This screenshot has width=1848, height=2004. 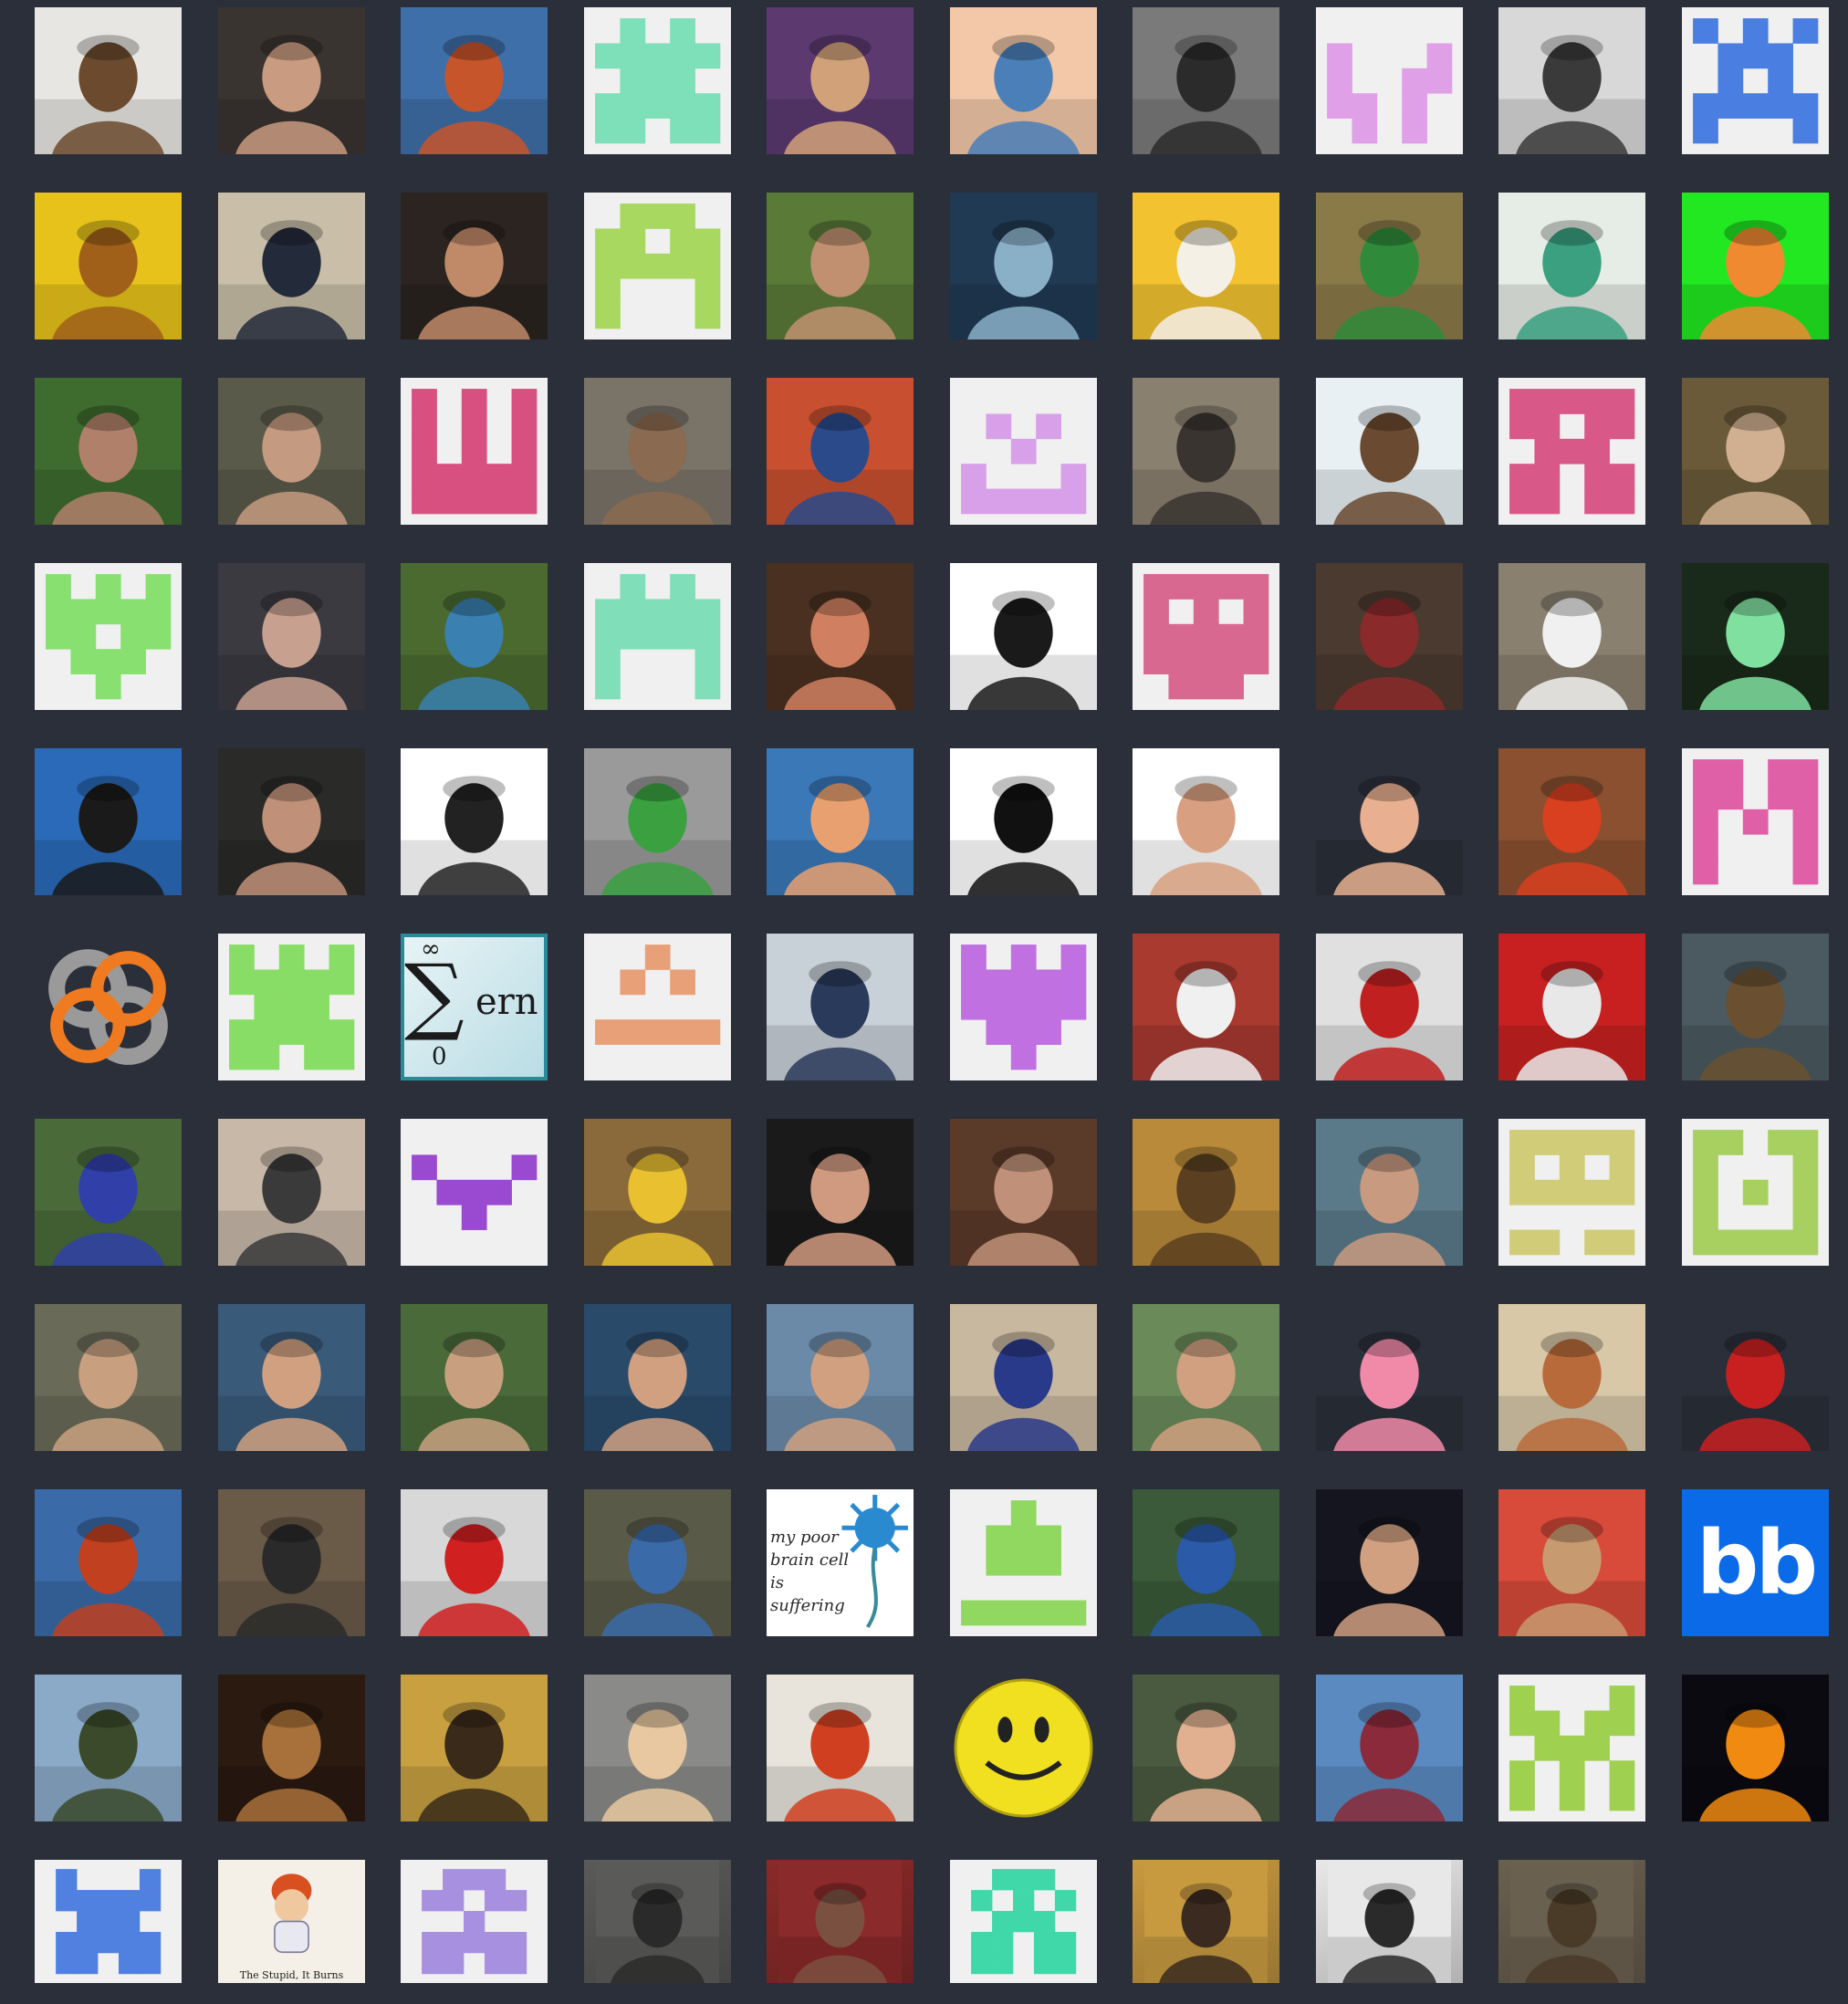 What do you see at coordinates (1206, 1748) in the screenshot?
I see `avatar-person-bald-smile` at bounding box center [1206, 1748].